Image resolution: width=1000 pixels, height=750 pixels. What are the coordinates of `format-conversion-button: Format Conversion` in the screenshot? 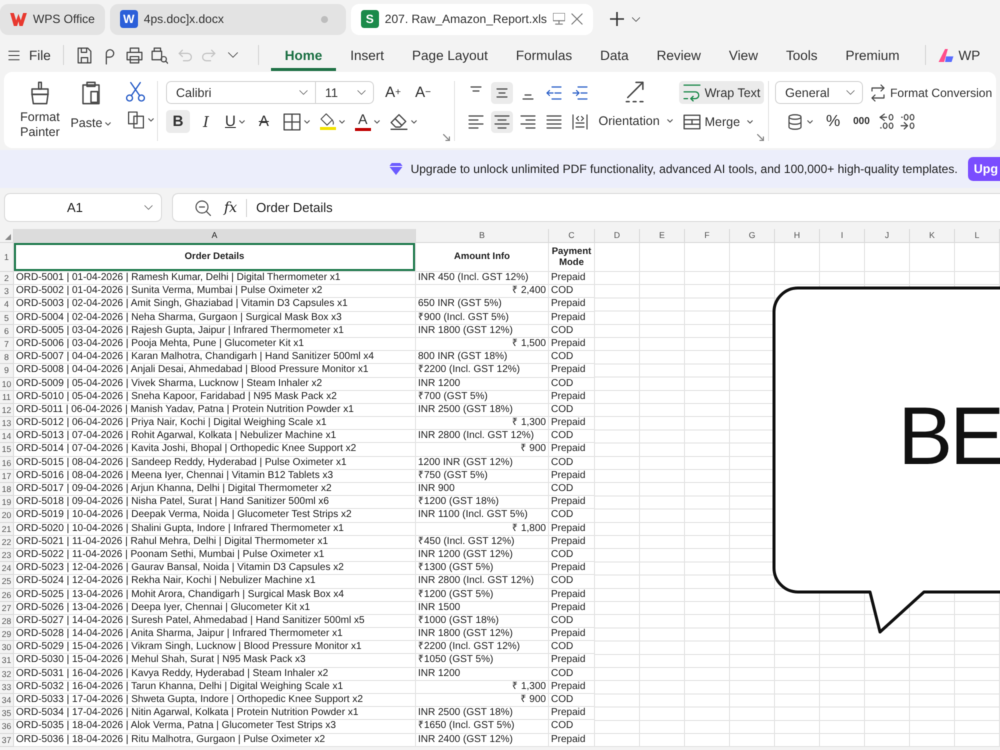 It's located at (930, 92).